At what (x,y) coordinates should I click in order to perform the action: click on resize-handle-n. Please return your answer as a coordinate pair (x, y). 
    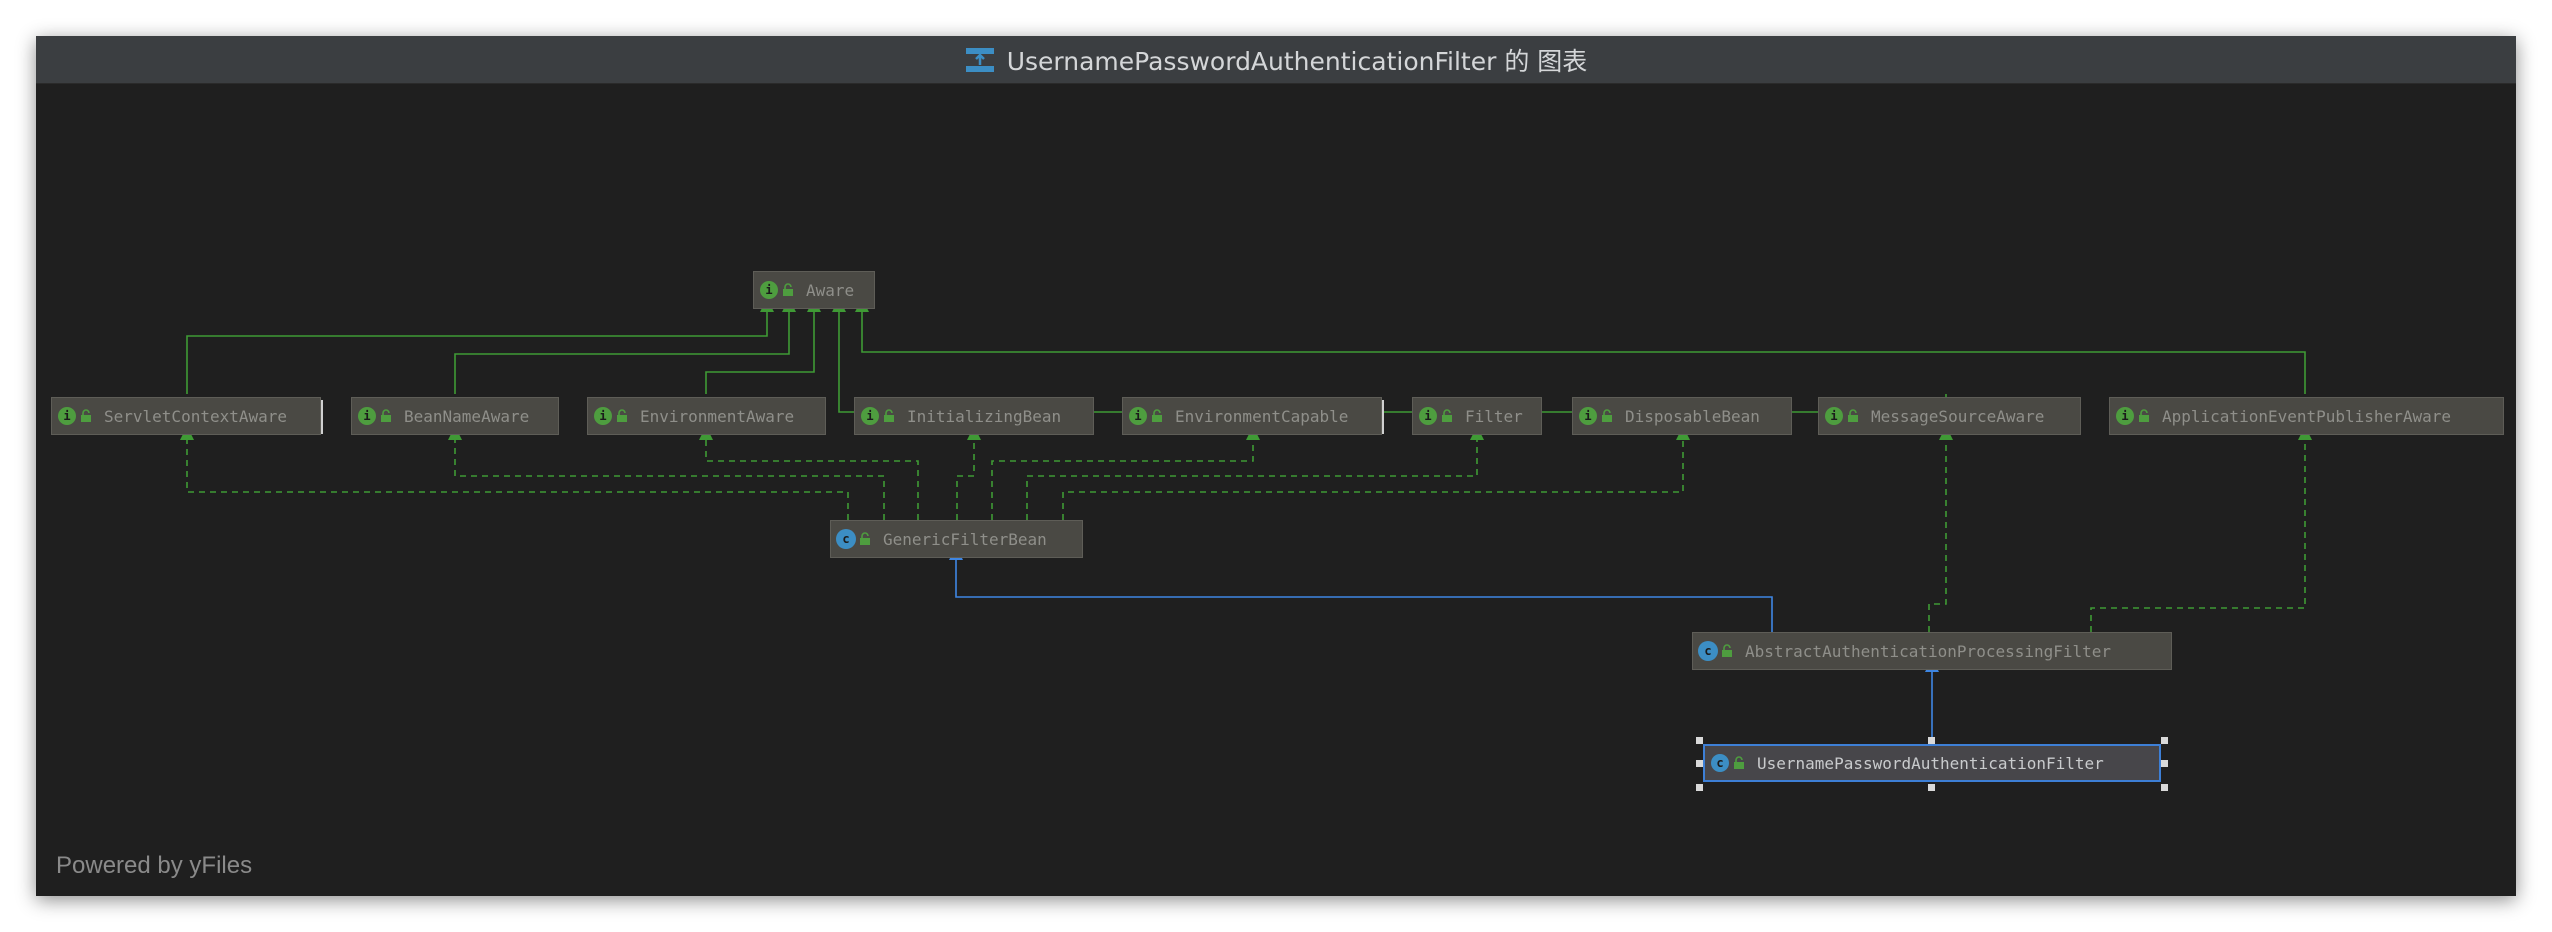
    Looking at the image, I should click on (1931, 740).